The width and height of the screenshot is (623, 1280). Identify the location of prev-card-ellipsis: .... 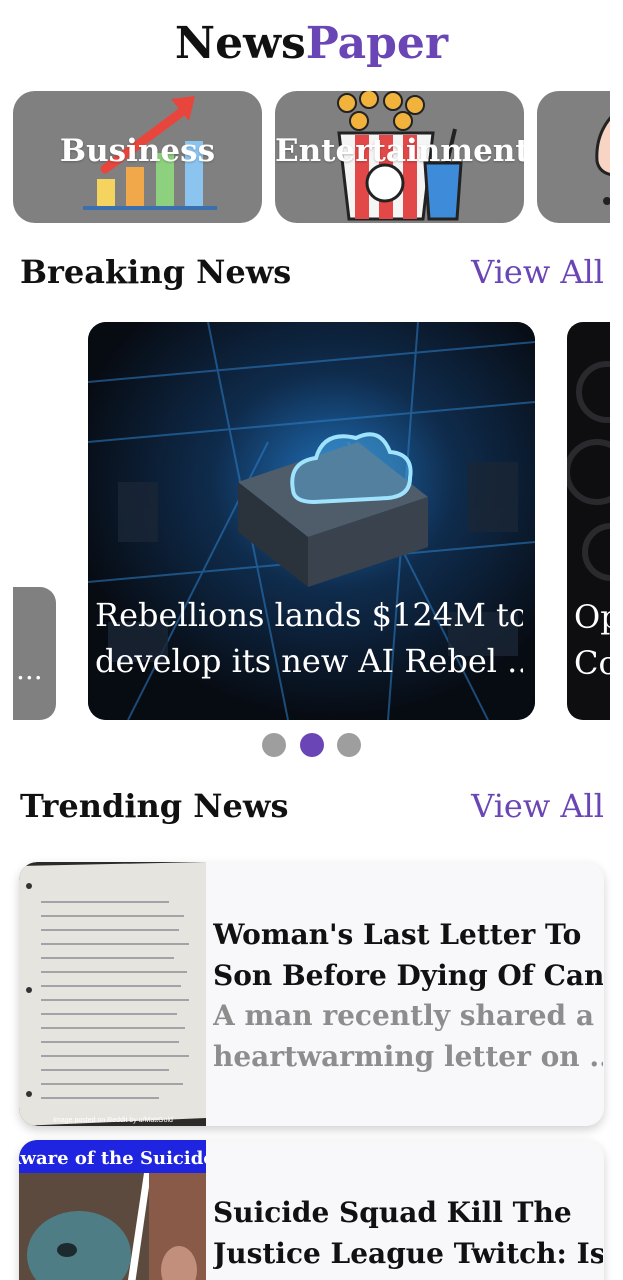
(29, 669).